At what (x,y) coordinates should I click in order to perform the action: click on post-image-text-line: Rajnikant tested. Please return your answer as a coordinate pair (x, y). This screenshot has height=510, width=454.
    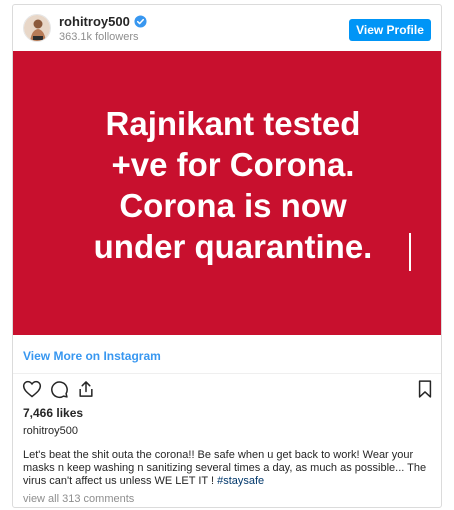
    Looking at the image, I should click on (233, 123).